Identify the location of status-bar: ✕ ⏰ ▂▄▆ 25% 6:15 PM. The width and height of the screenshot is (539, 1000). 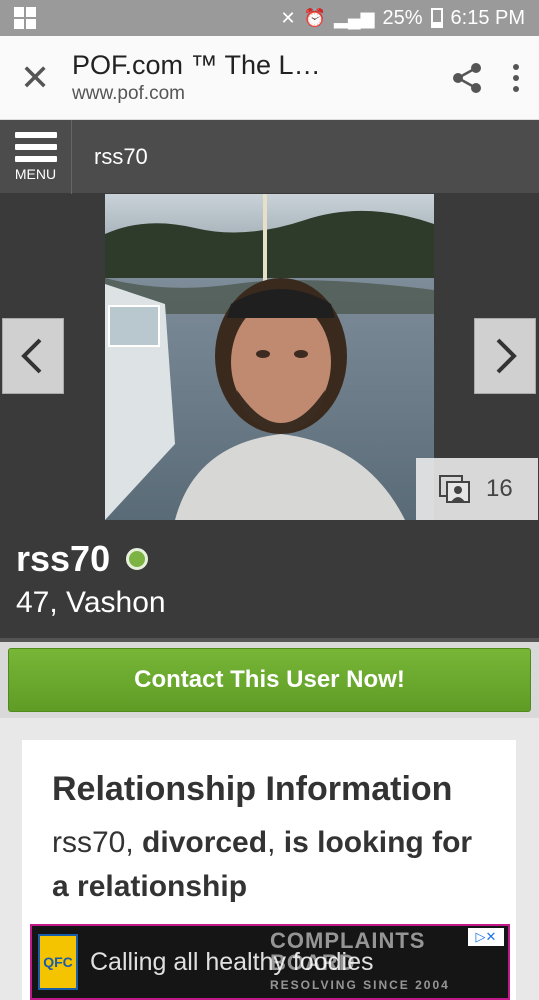
(269, 18).